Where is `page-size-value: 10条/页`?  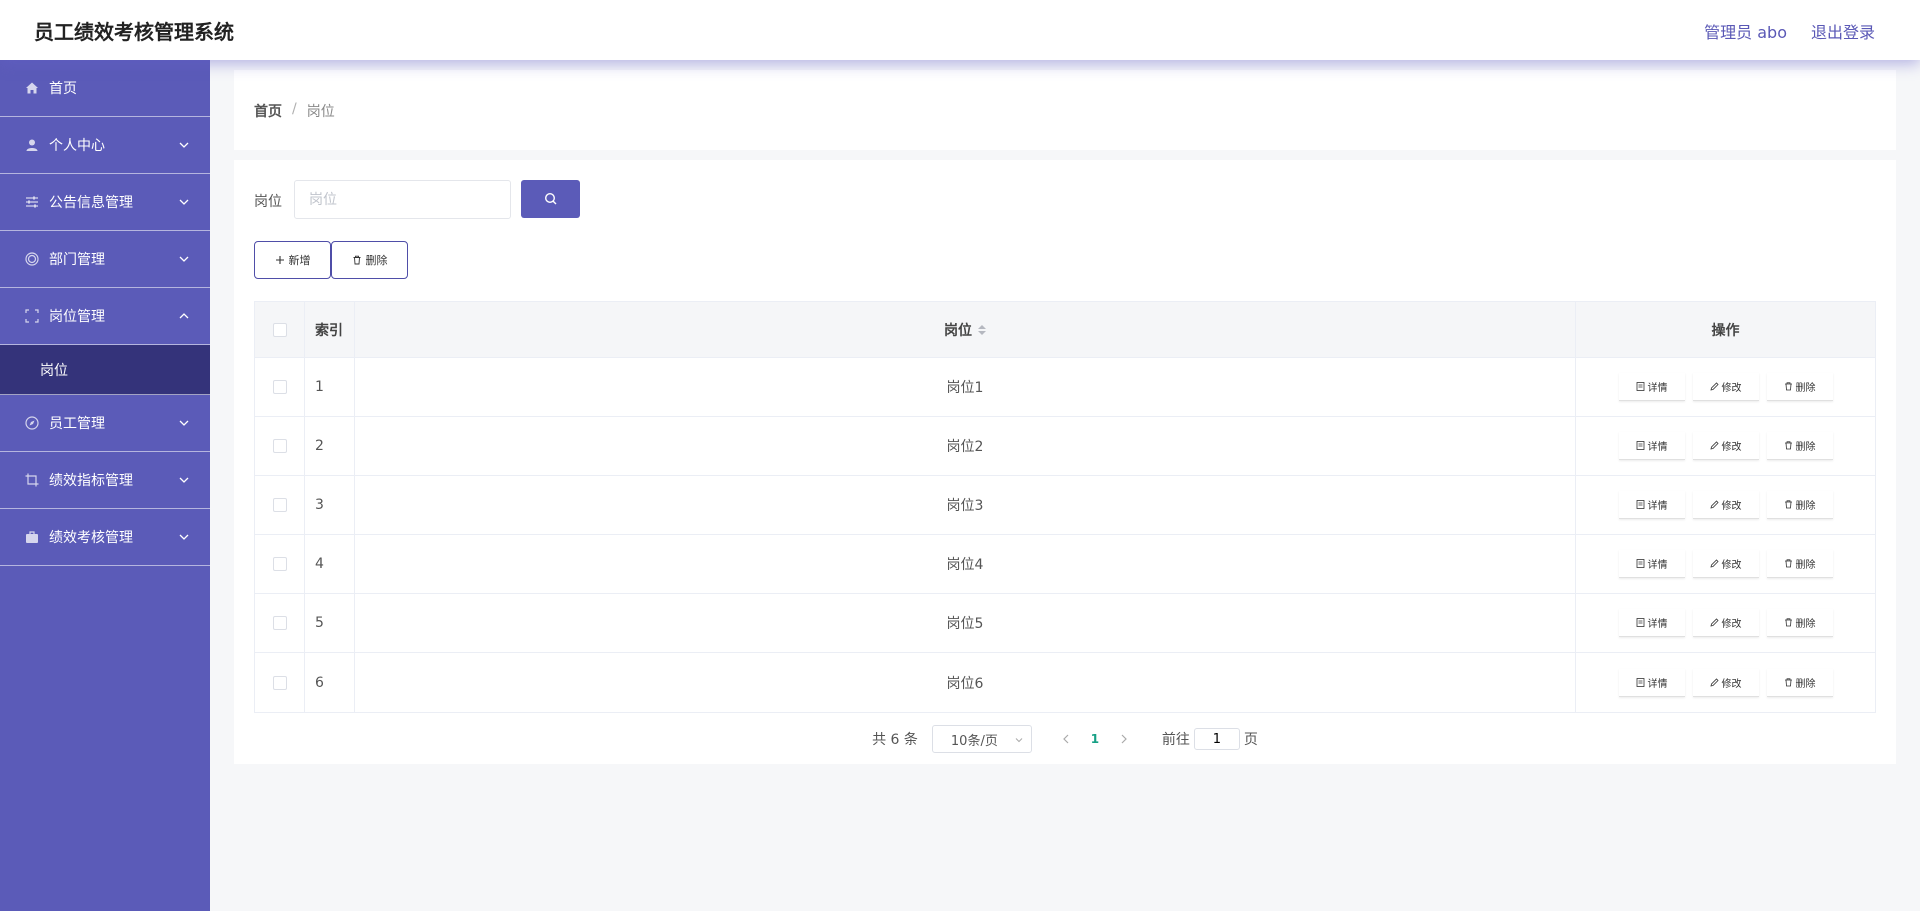
page-size-value: 10条/页 is located at coordinates (974, 741).